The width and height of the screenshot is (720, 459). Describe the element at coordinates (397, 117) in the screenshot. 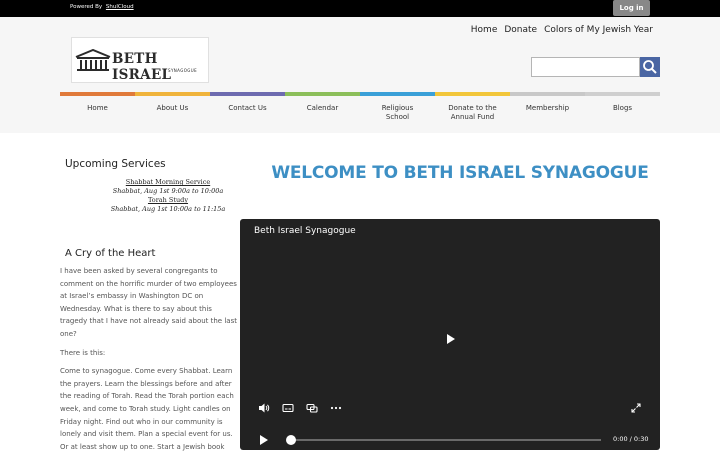

I see `nav-item-label: School` at that location.